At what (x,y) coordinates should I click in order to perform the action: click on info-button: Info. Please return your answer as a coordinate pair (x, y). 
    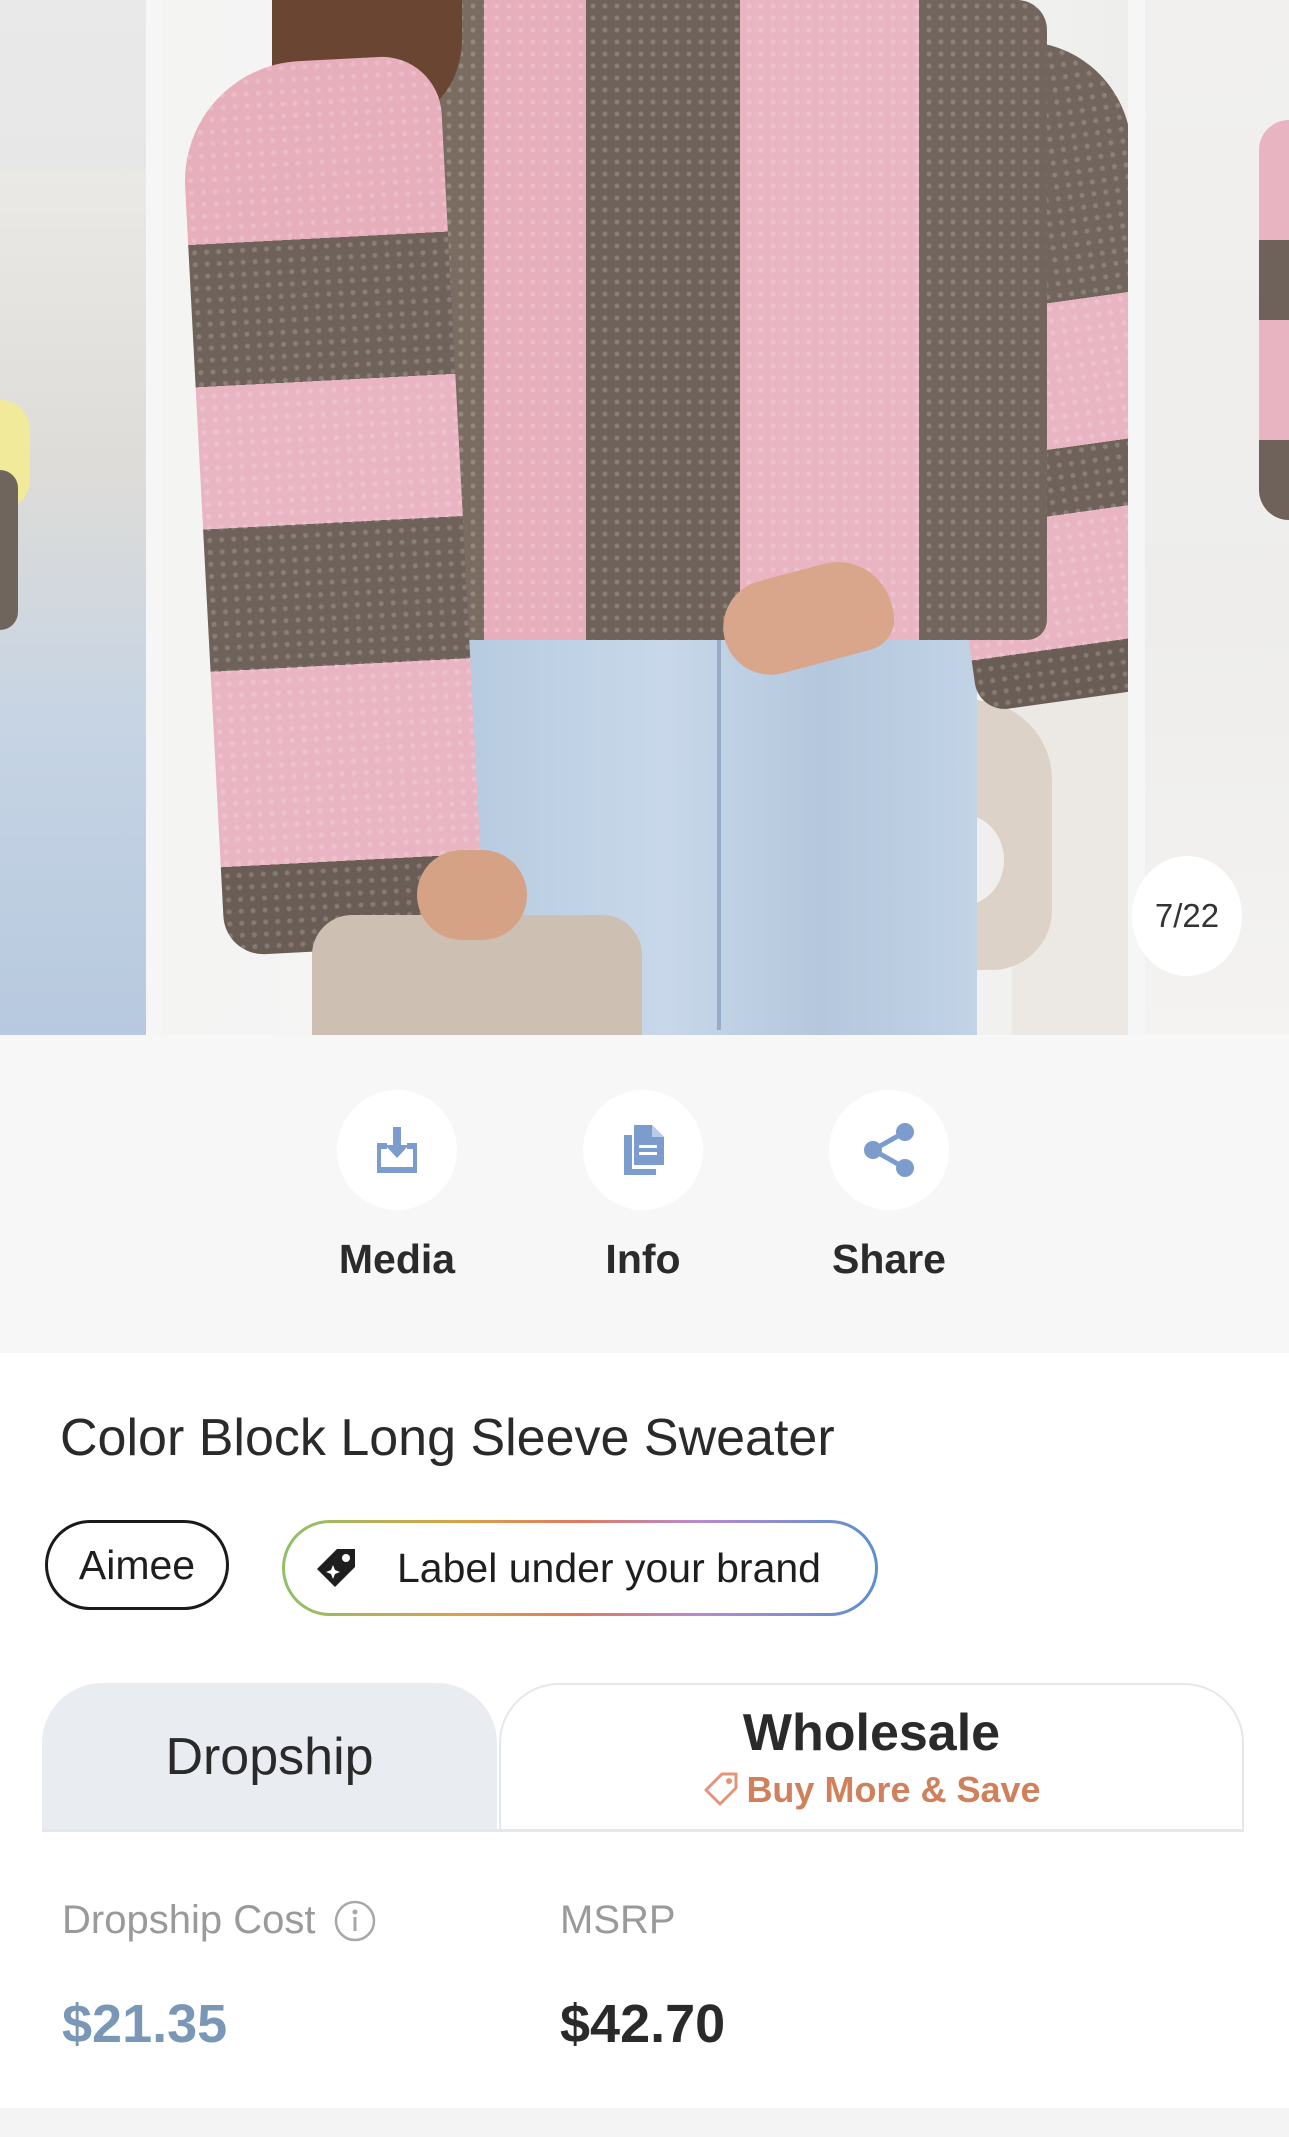
    Looking at the image, I should click on (643, 1186).